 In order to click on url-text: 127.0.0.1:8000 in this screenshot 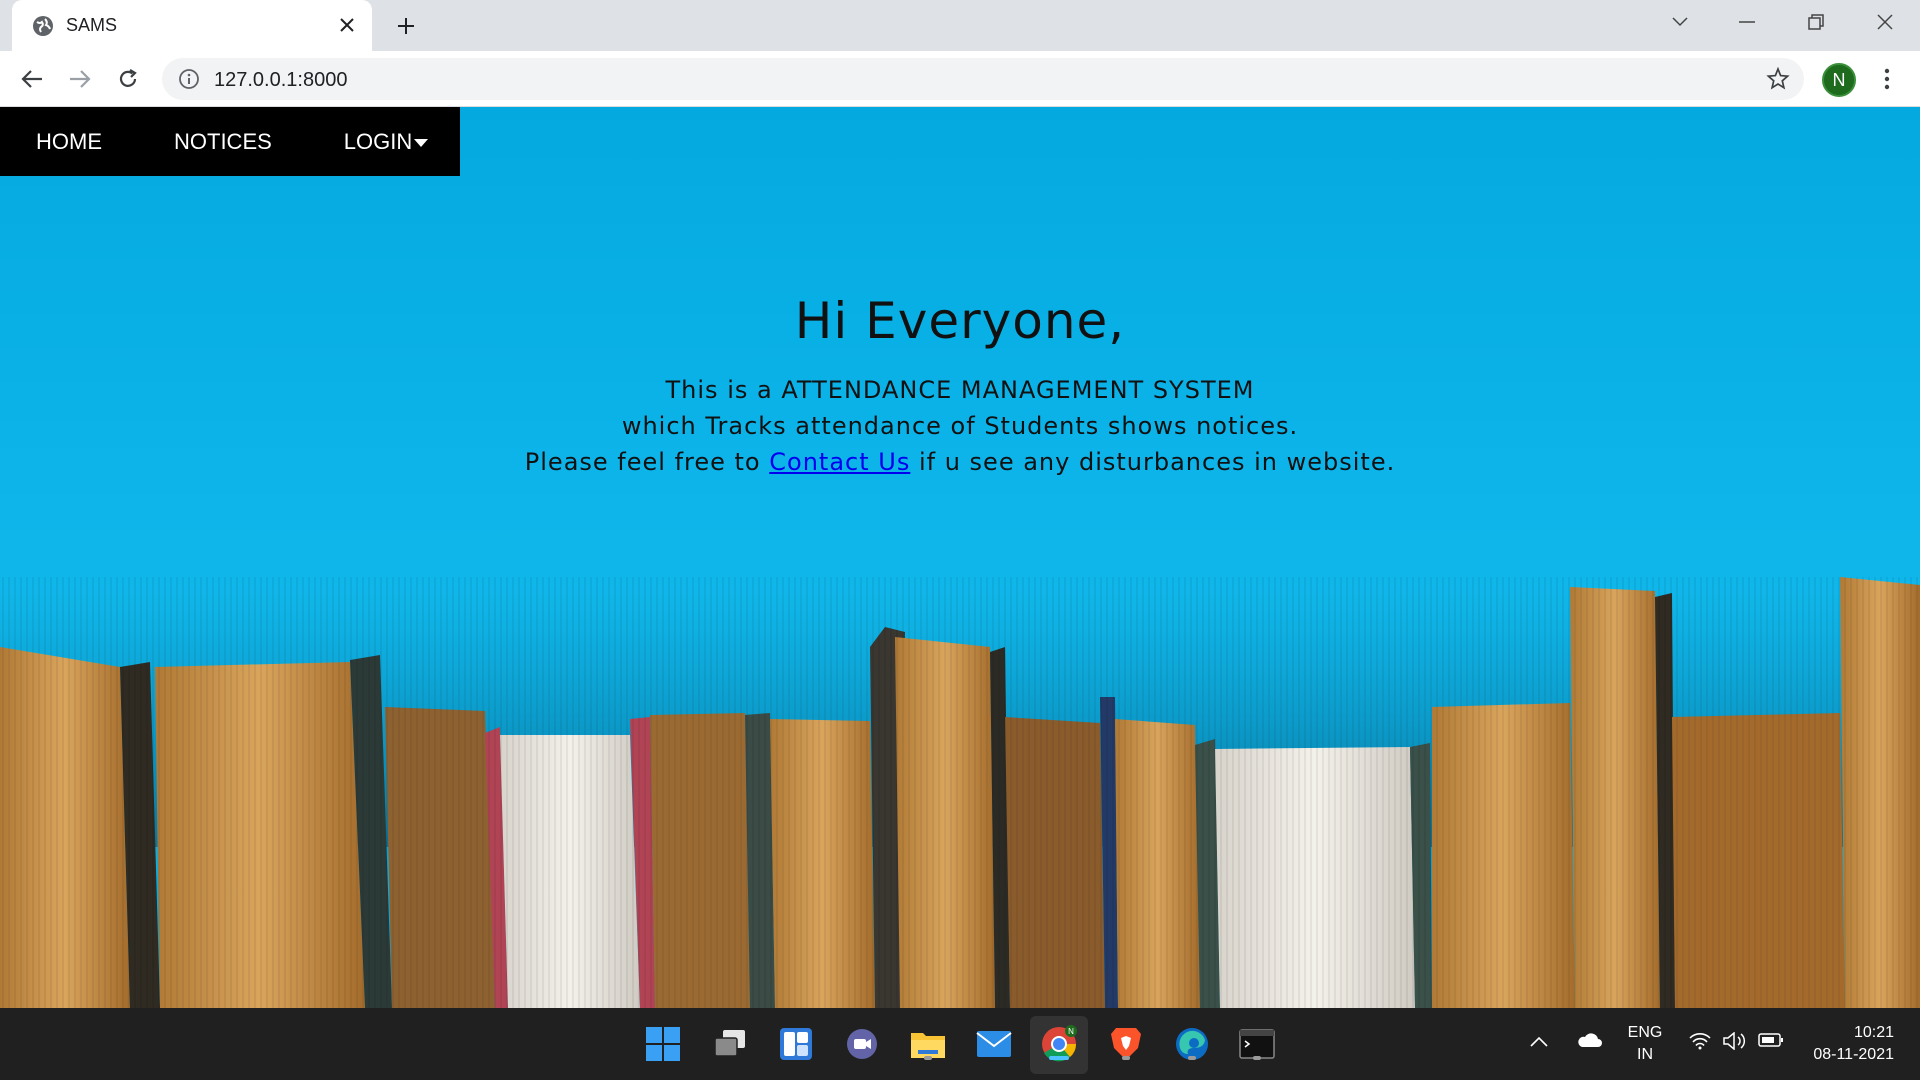, I will do `click(281, 80)`.